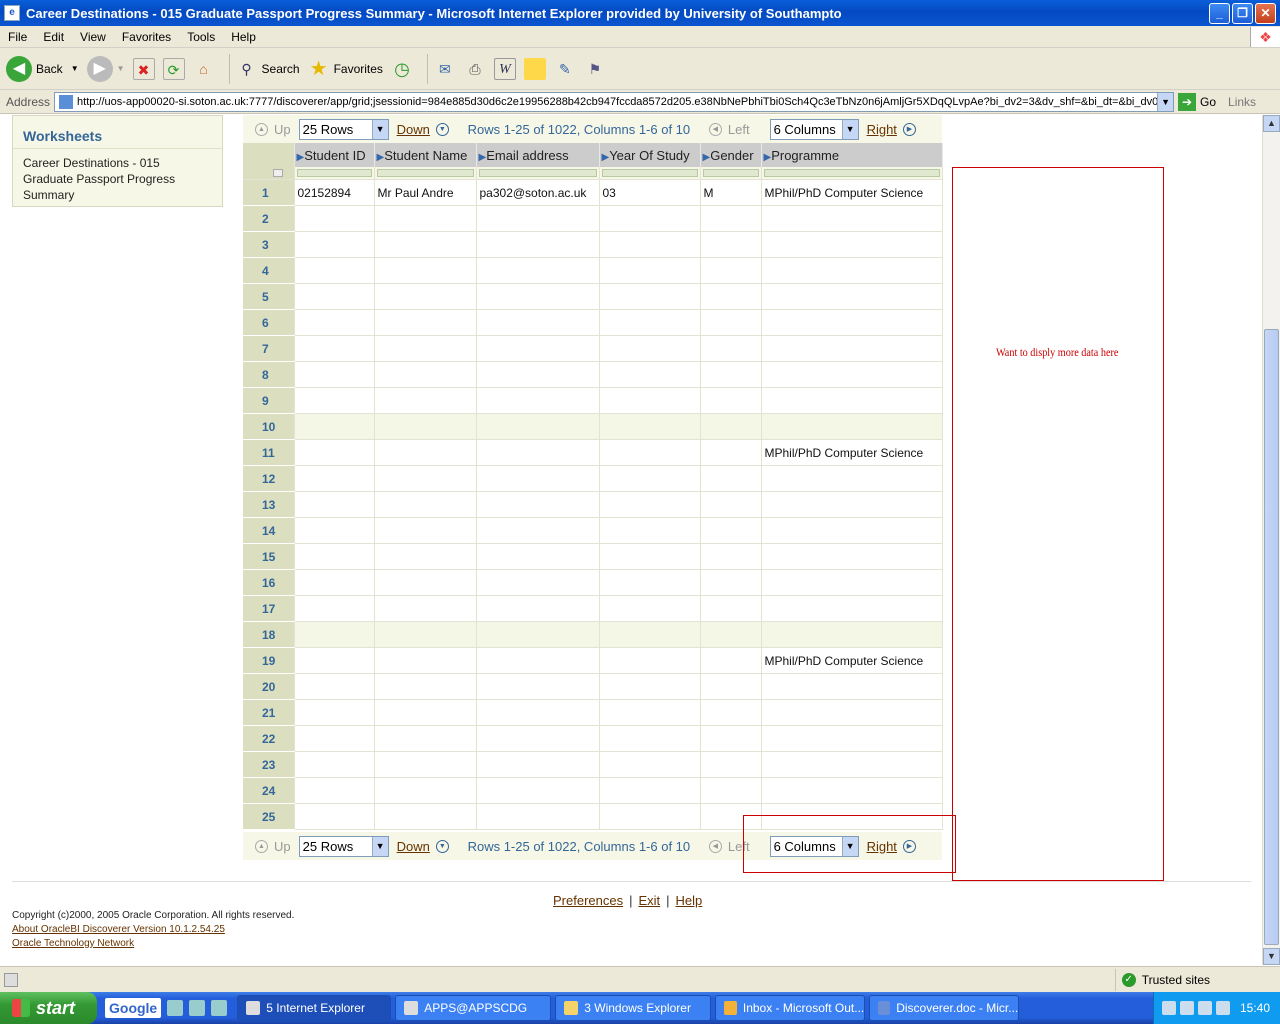 The height and width of the screenshot is (1024, 1280). I want to click on menu-view: View, so click(93, 37).